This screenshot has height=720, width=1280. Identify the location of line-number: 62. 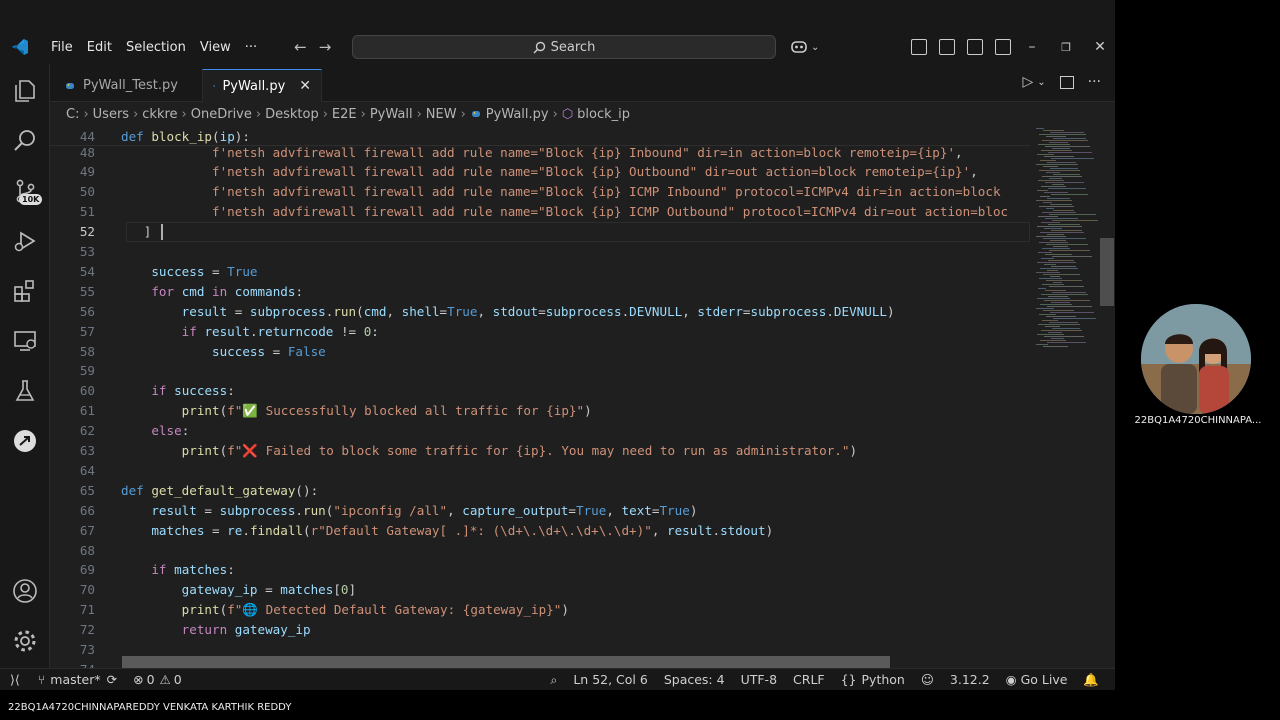
(87, 431).